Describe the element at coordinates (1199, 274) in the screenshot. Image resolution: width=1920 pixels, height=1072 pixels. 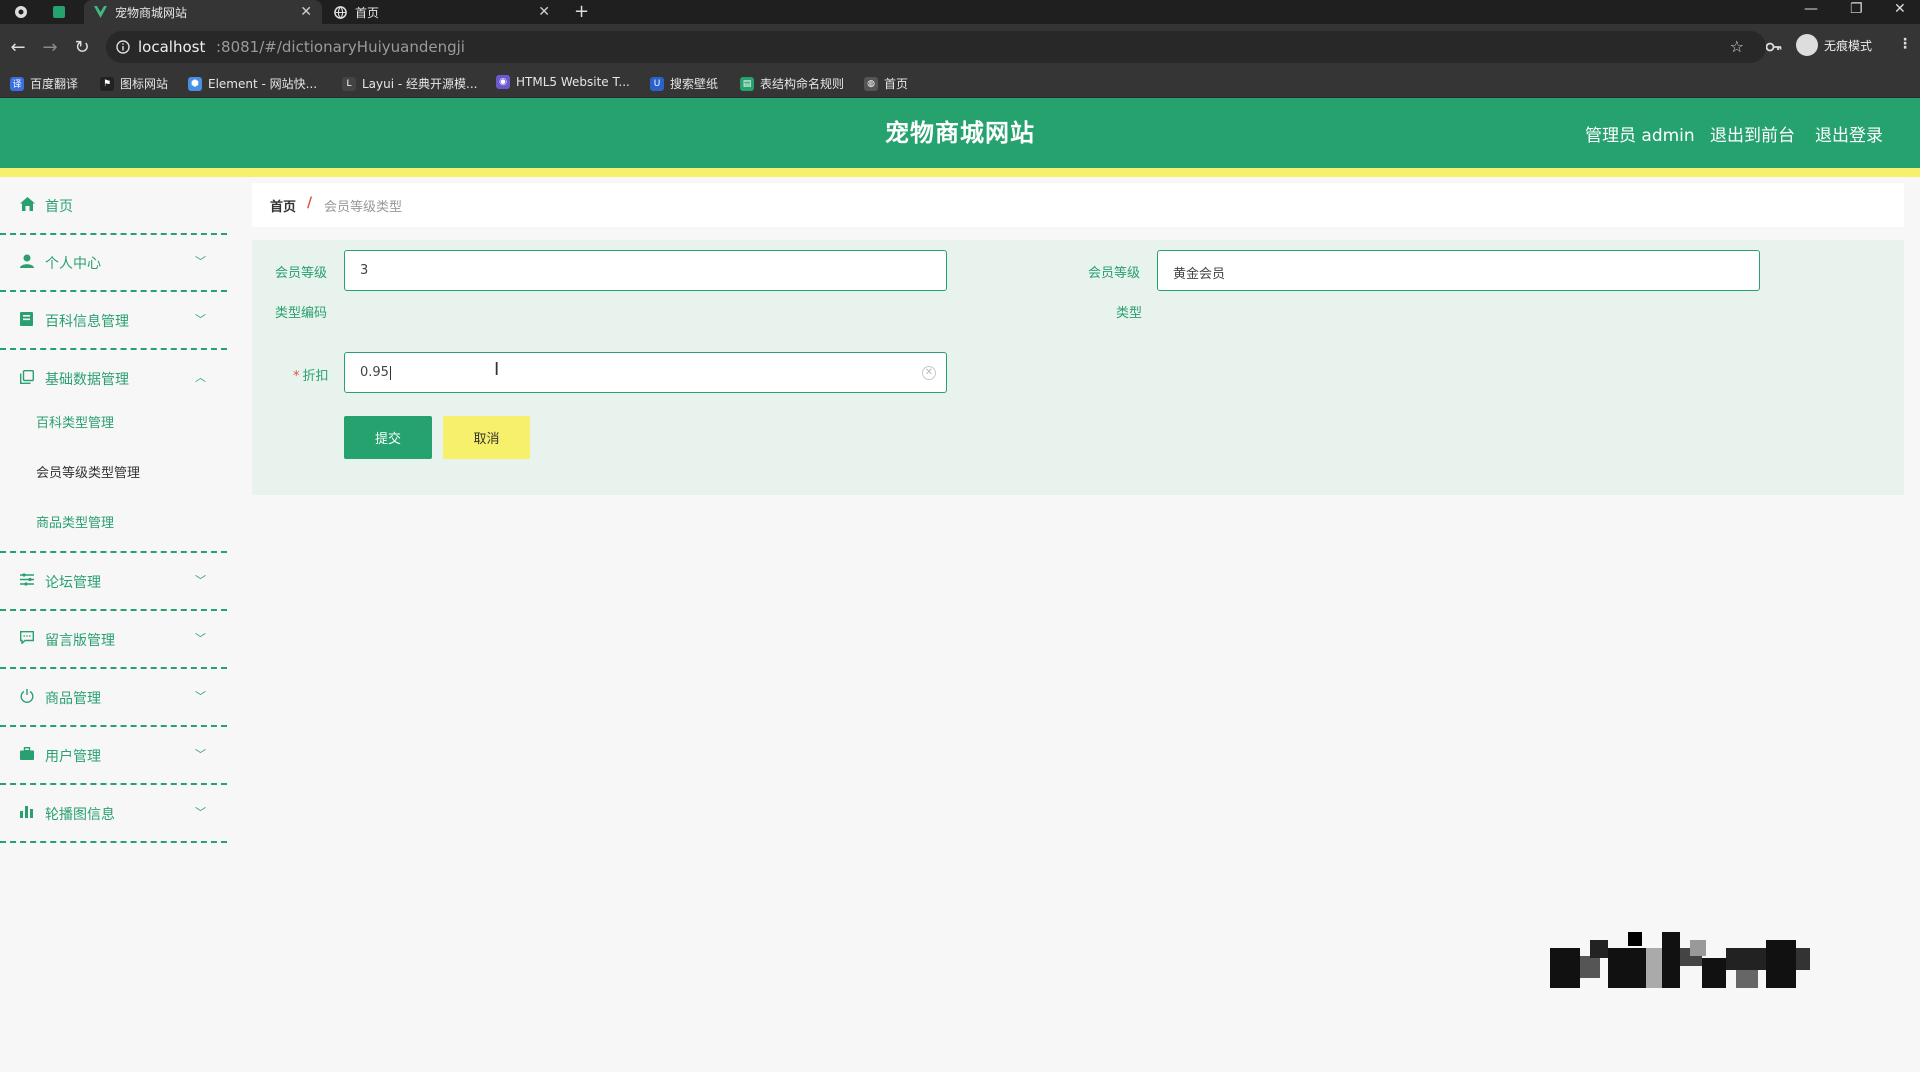
I see `input-value: 黄金会员` at that location.